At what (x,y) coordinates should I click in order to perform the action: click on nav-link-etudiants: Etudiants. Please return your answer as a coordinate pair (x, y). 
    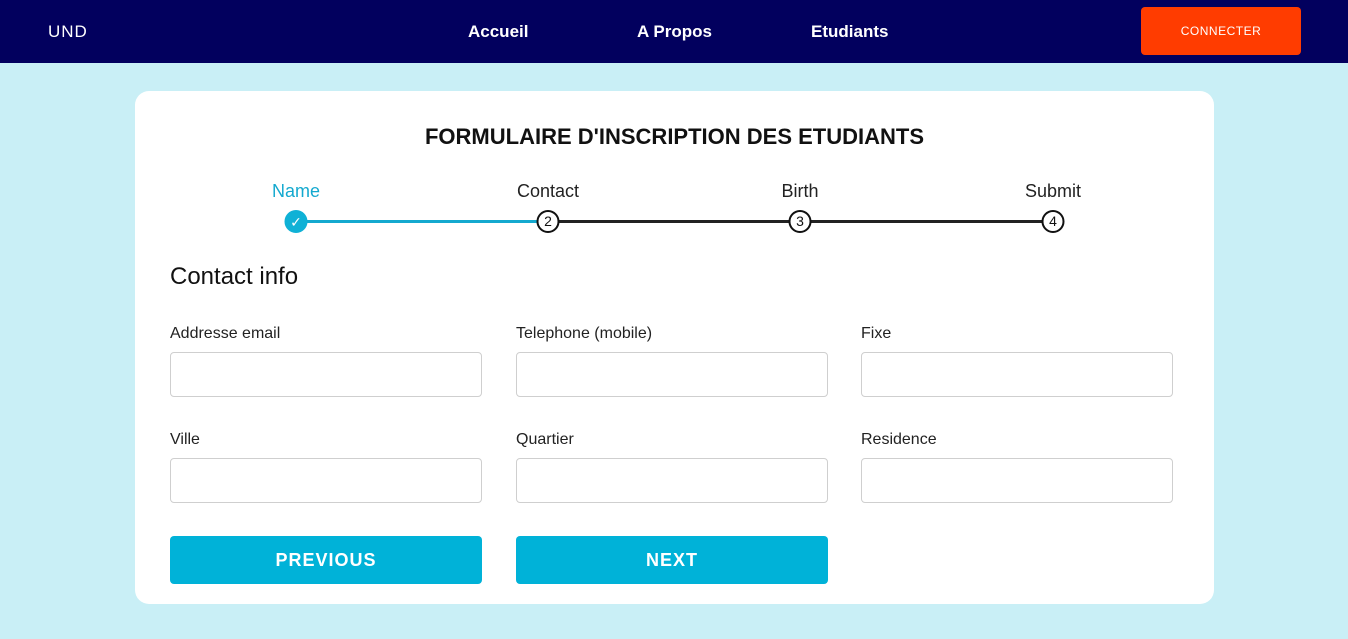
    Looking at the image, I should click on (849, 32).